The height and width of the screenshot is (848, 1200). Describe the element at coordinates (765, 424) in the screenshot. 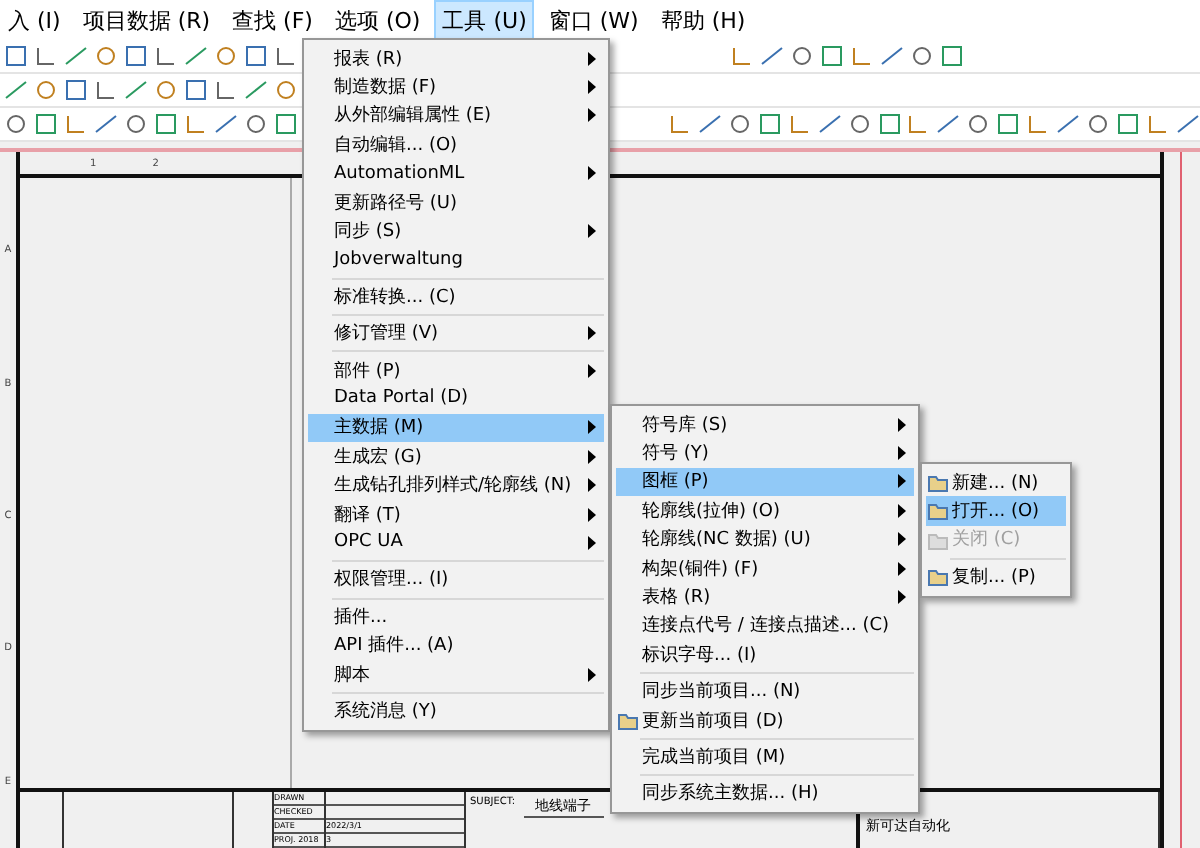

I see `menu-item: 符号库 (S)` at that location.